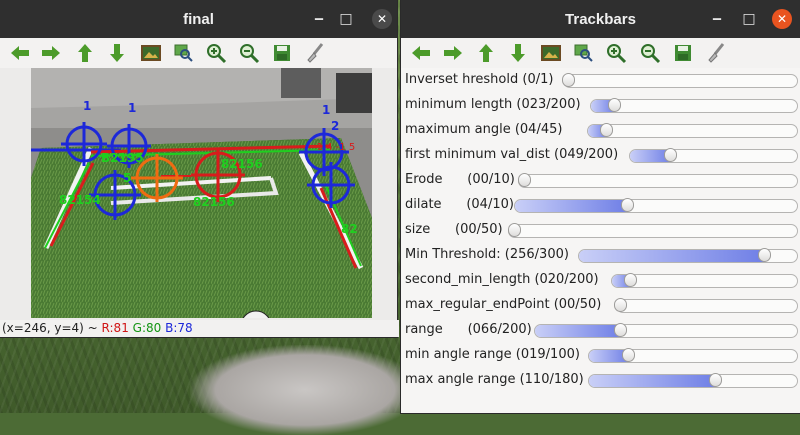 This screenshot has width=800, height=435. I want to click on slider-row: size (00/50), so click(600, 230).